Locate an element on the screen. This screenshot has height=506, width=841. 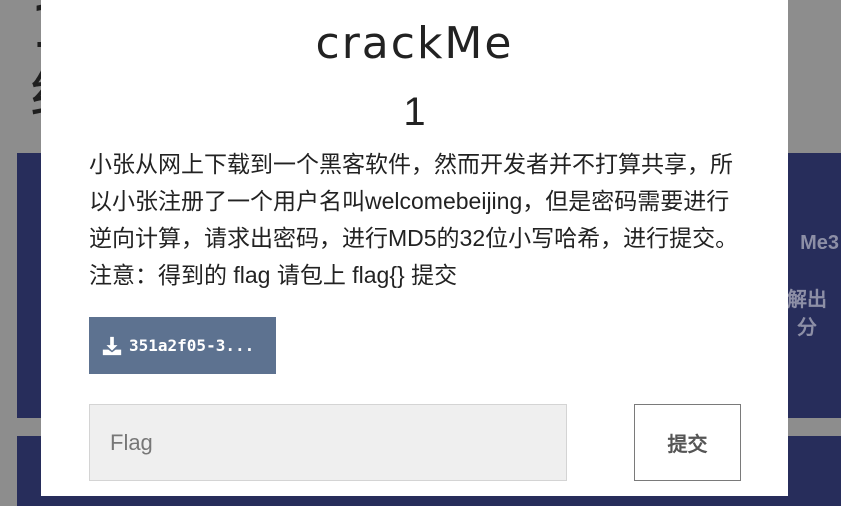
download-icon is located at coordinates (112, 345).